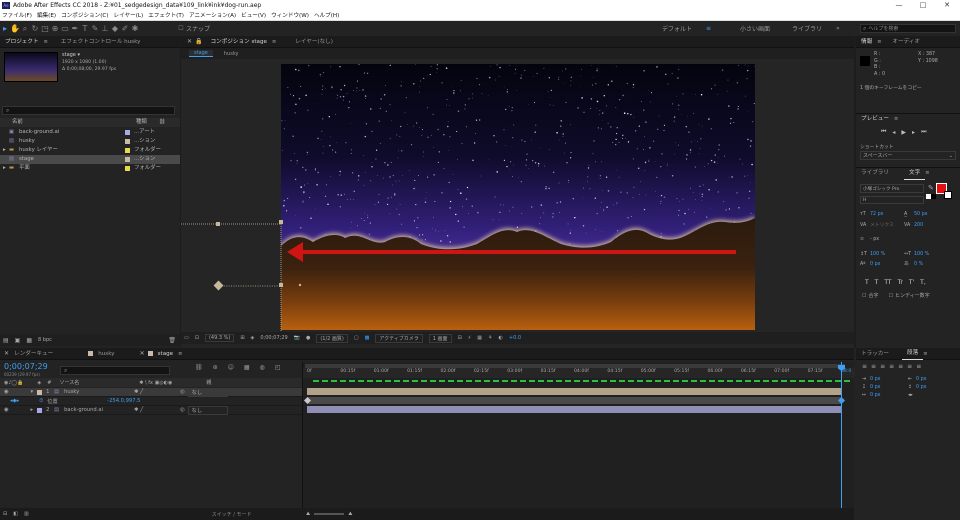 This screenshot has height=520, width=960. Describe the element at coordinates (90, 150) in the screenshot. I see `project-item: ▸ ▬ husky レイヤー フォルダー` at that location.